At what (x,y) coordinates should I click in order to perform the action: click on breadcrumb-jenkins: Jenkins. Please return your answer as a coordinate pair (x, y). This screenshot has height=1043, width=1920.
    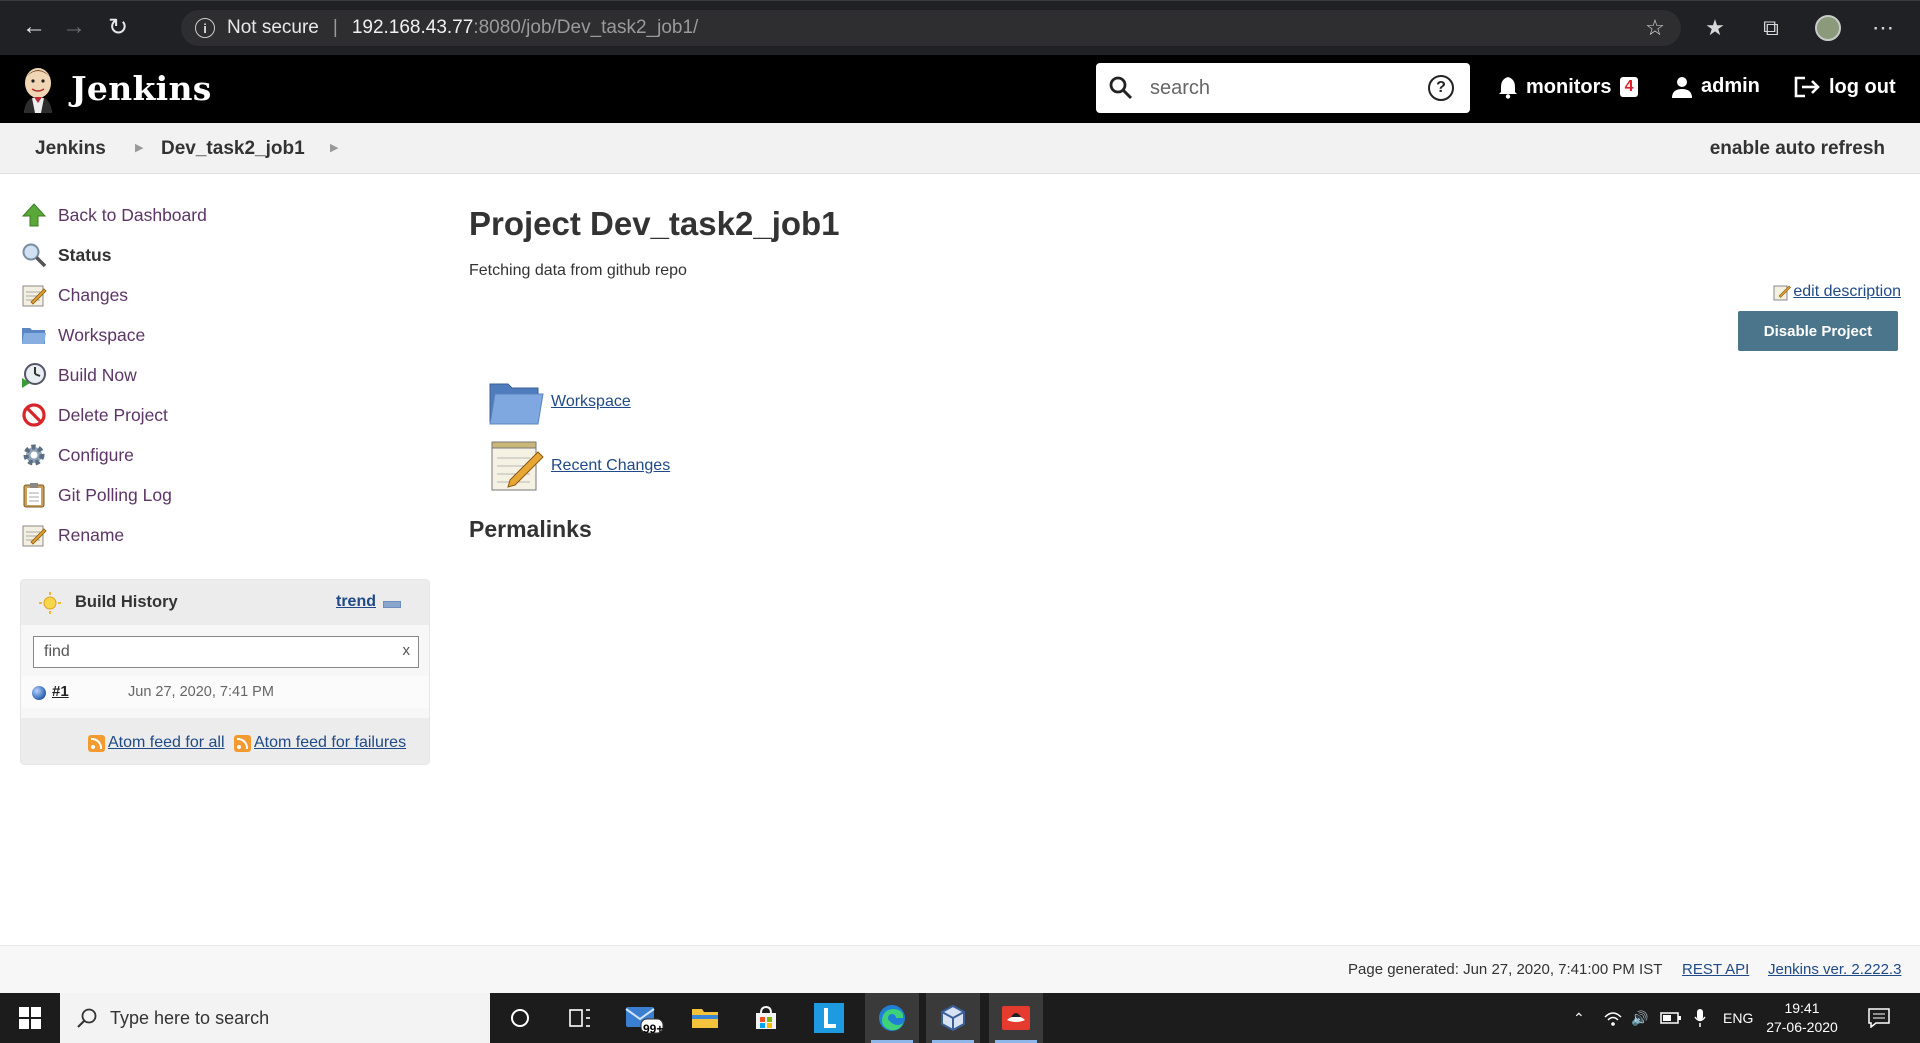
    Looking at the image, I should click on (70, 149).